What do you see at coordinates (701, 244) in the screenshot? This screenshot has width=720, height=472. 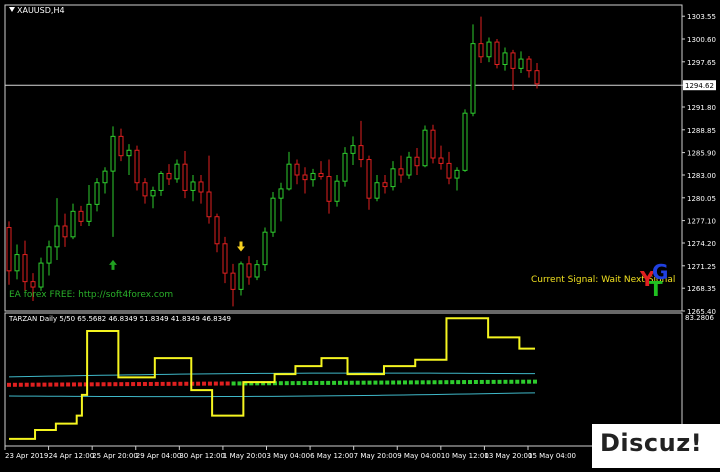 I see `price-axis-label: 1274.20` at bounding box center [701, 244].